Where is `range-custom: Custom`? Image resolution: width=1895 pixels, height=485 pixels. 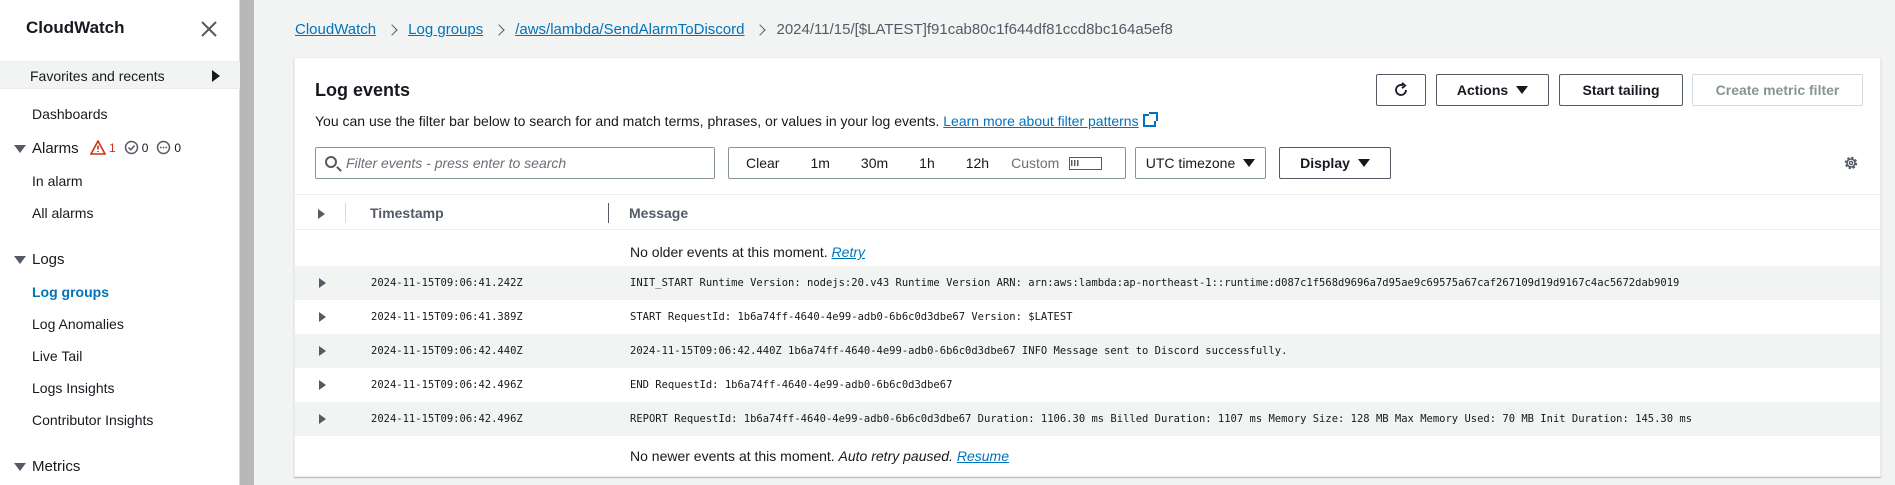 range-custom: Custom is located at coordinates (1059, 163).